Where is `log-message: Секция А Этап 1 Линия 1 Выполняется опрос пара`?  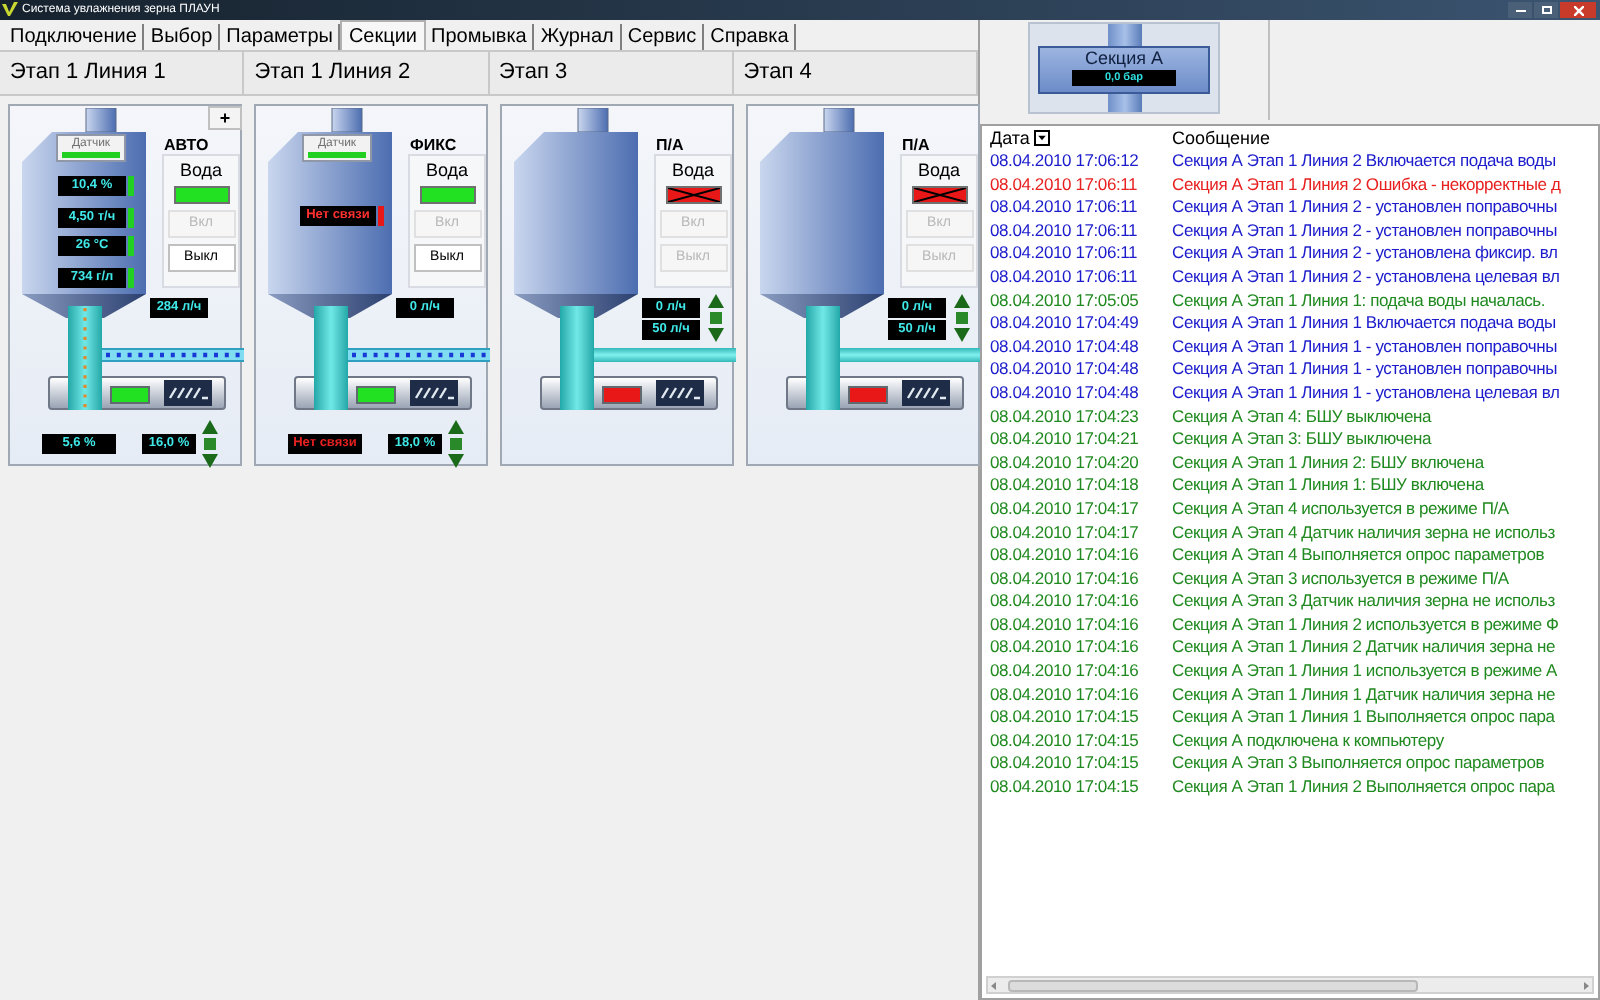 log-message: Секция А Этап 1 Линия 1 Выполняется опрос пара is located at coordinates (1363, 718).